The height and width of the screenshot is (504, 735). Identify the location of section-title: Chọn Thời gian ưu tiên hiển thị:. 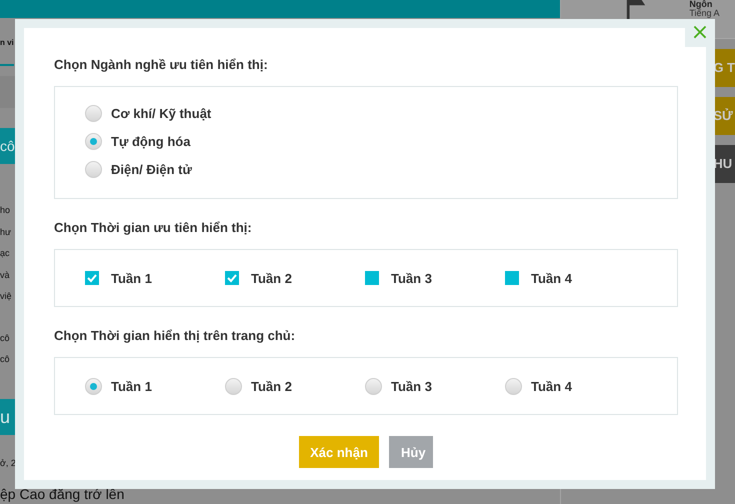
(153, 228).